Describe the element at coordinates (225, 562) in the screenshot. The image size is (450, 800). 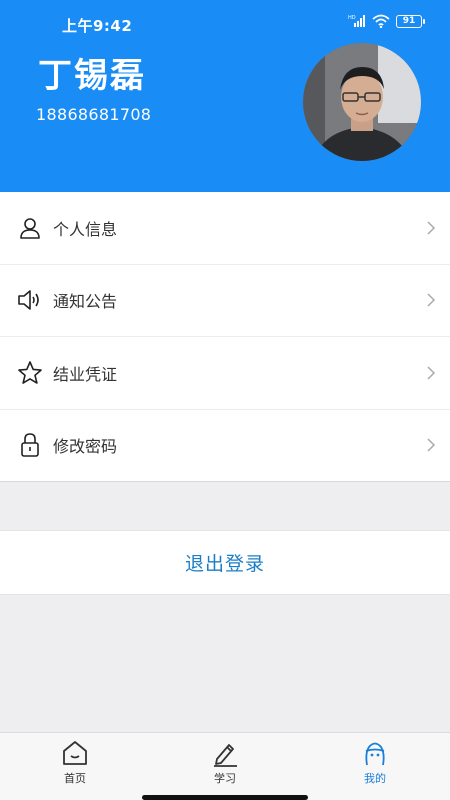
I see `logout-button: 退出登录` at that location.